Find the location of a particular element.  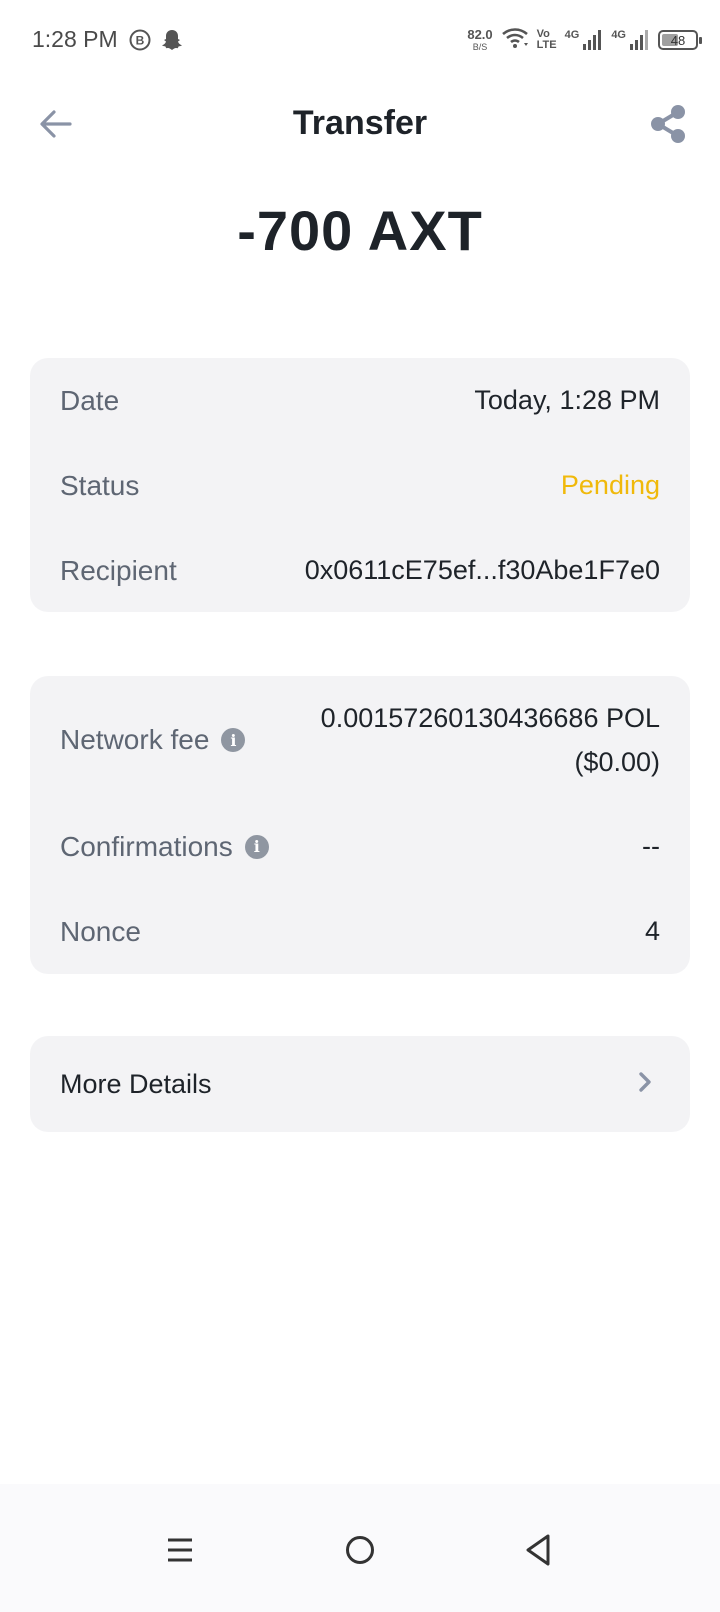

share-icon is located at coordinates (668, 127).